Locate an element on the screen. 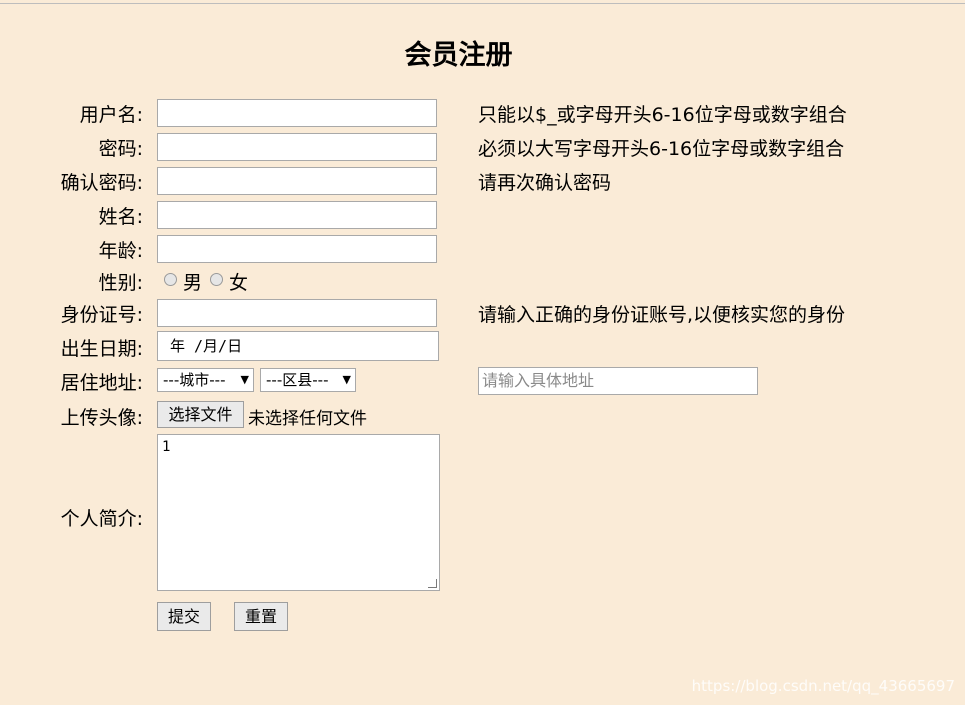  watermark-text: https://blog.csdn.net/qq_43665697 is located at coordinates (823, 686).